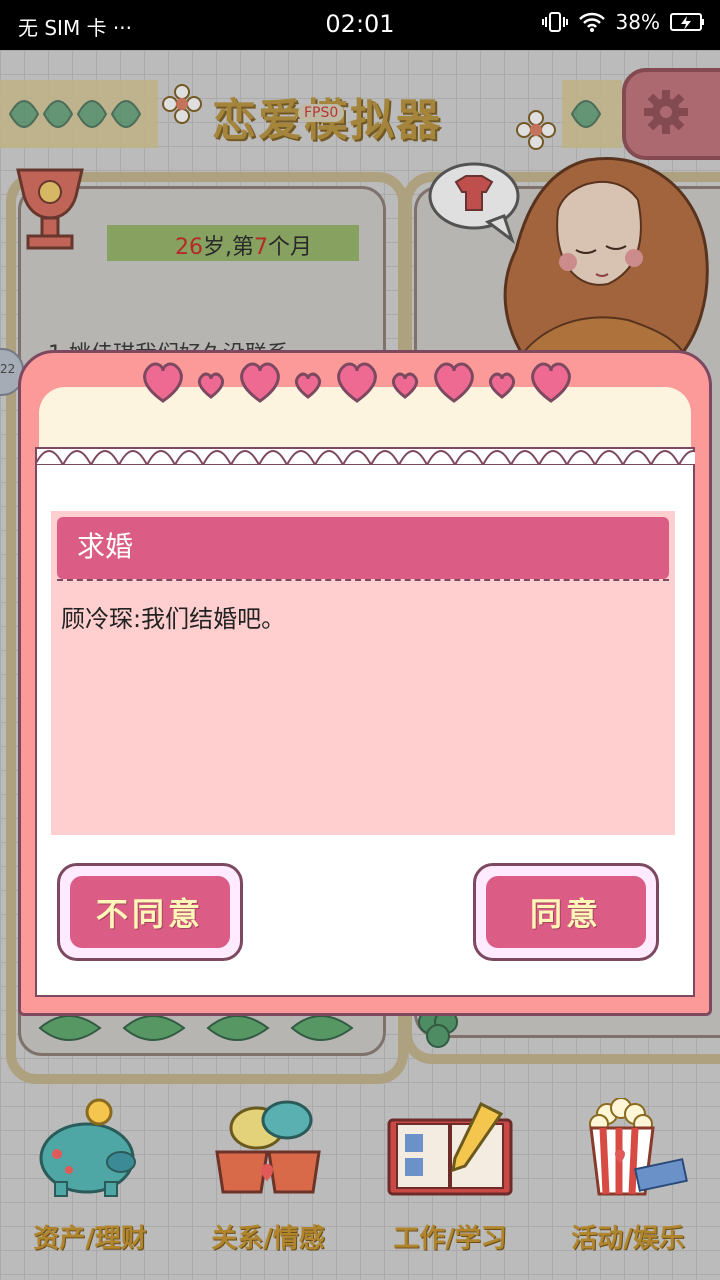 This screenshot has height=1280, width=720. I want to click on popcorn-tickets-icon, so click(638, 1146).